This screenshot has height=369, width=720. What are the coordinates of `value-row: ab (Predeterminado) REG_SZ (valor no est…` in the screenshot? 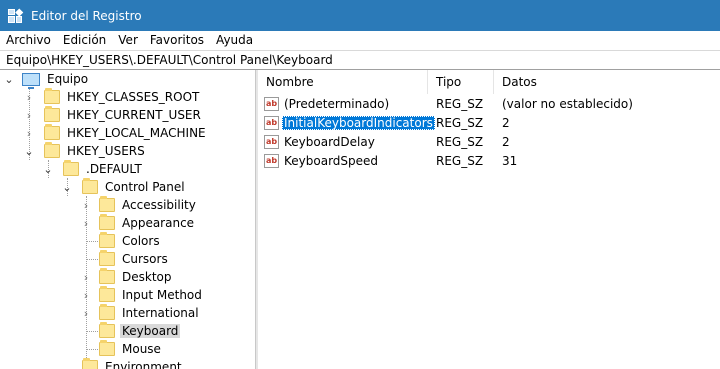 It's located at (489, 103).